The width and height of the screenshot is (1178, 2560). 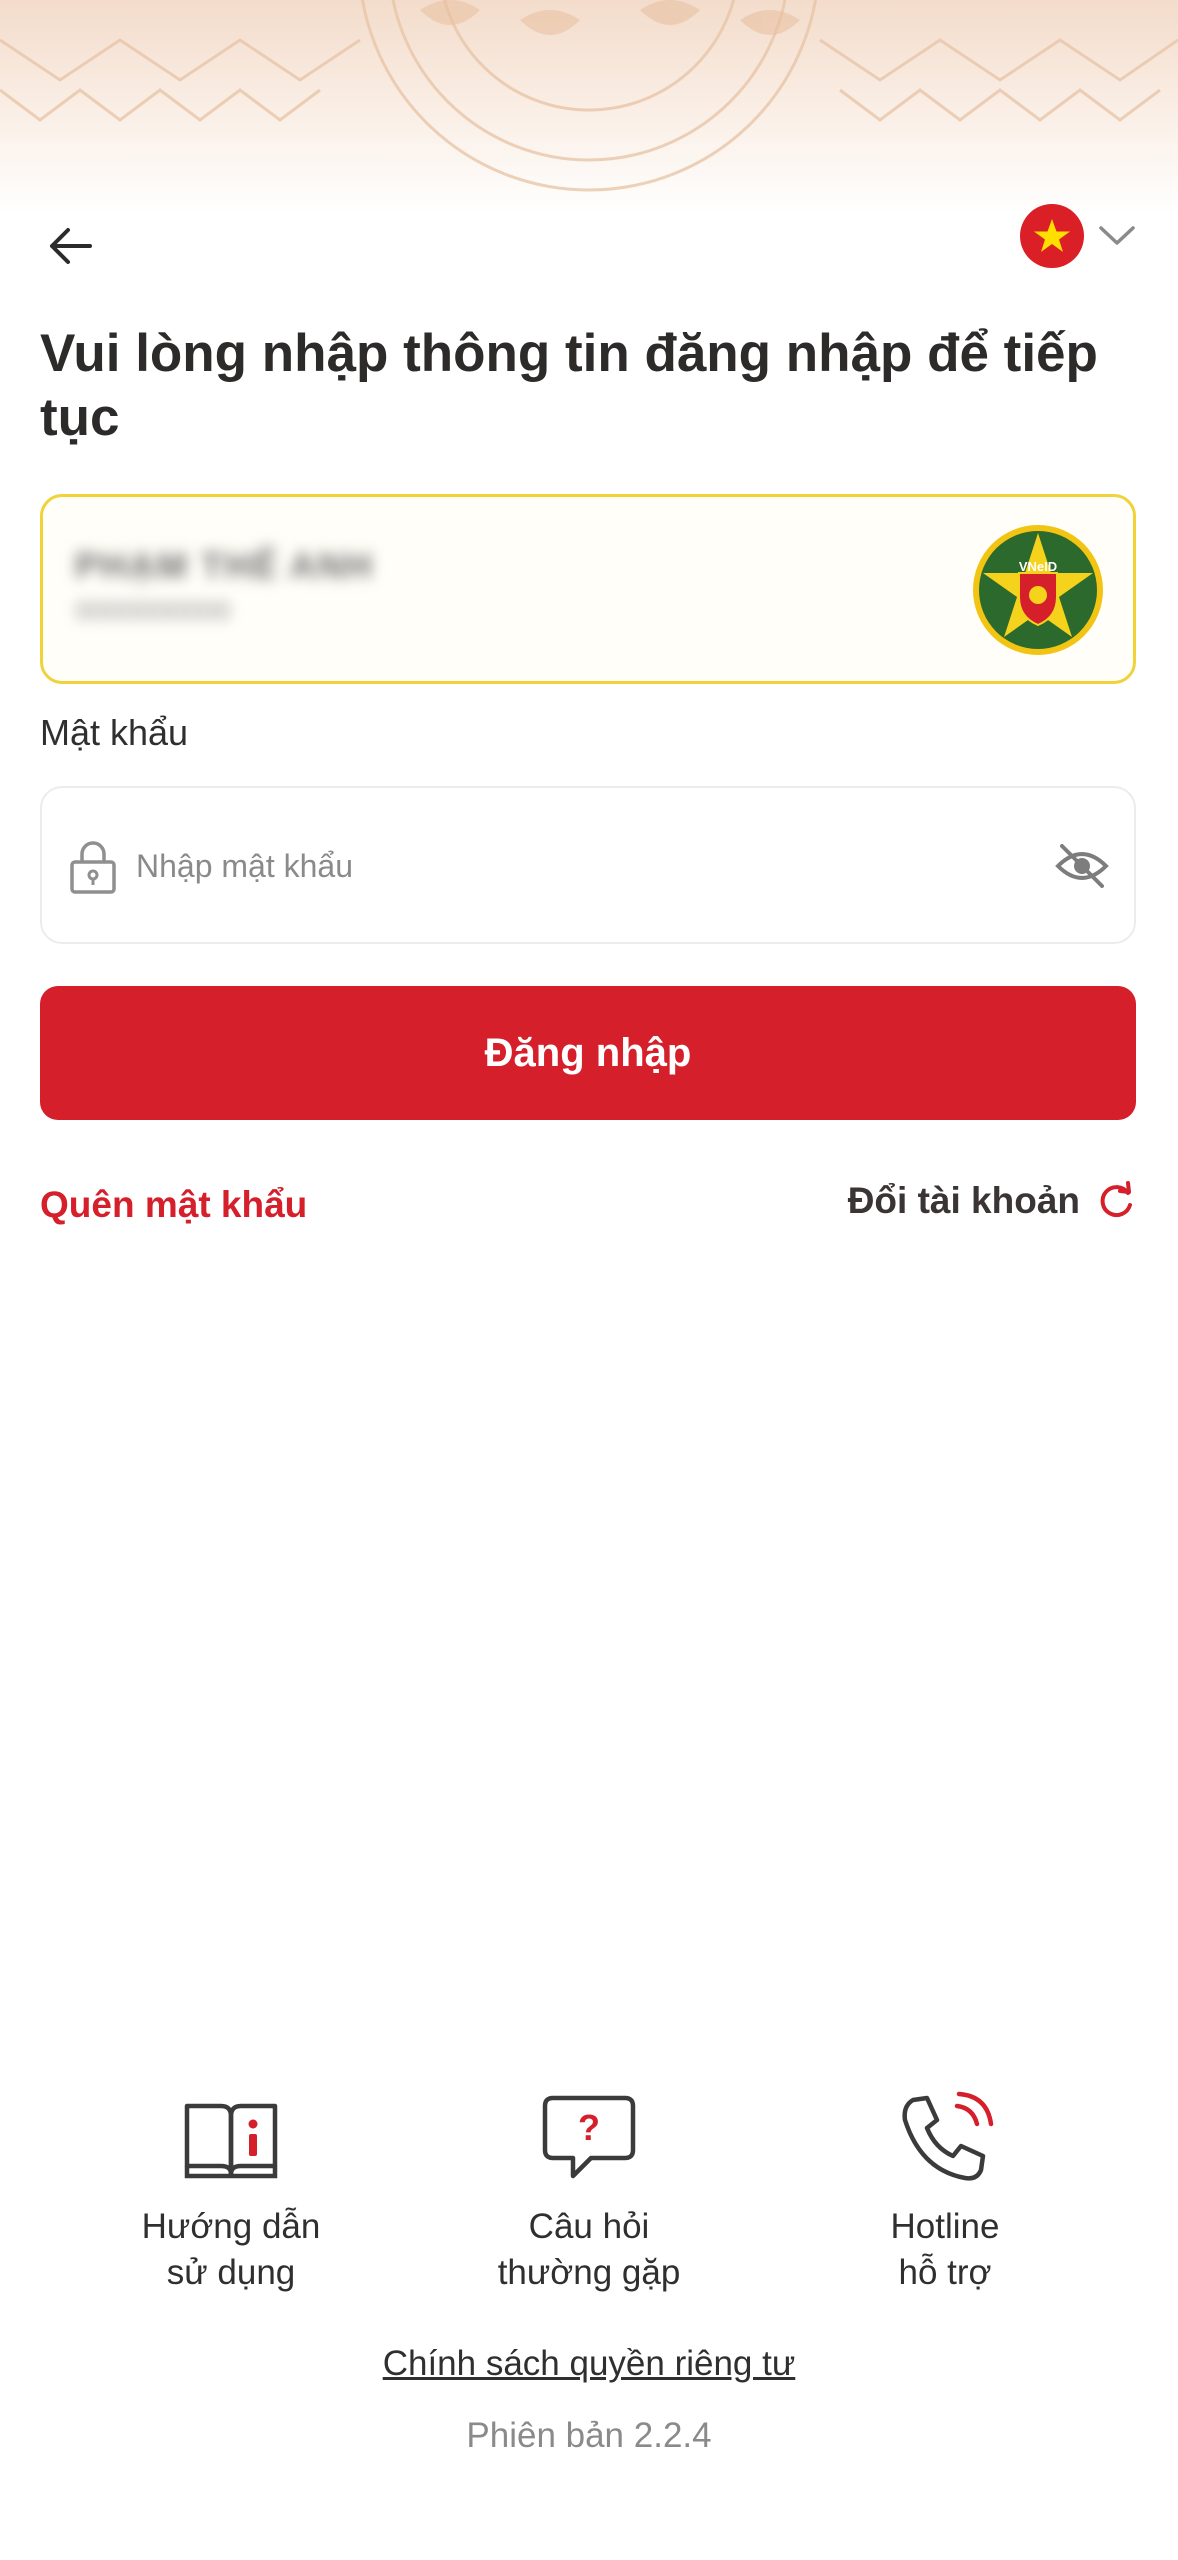 I want to click on help-user-guide-label: Hướng dẫn sử dụng, so click(x=231, y=2249).